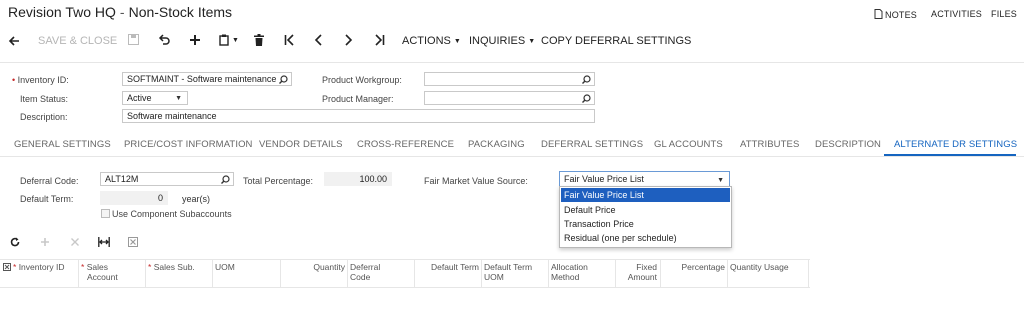 The image size is (1024, 326). I want to click on actions-menu: ACTIONS ▼, so click(431, 41).